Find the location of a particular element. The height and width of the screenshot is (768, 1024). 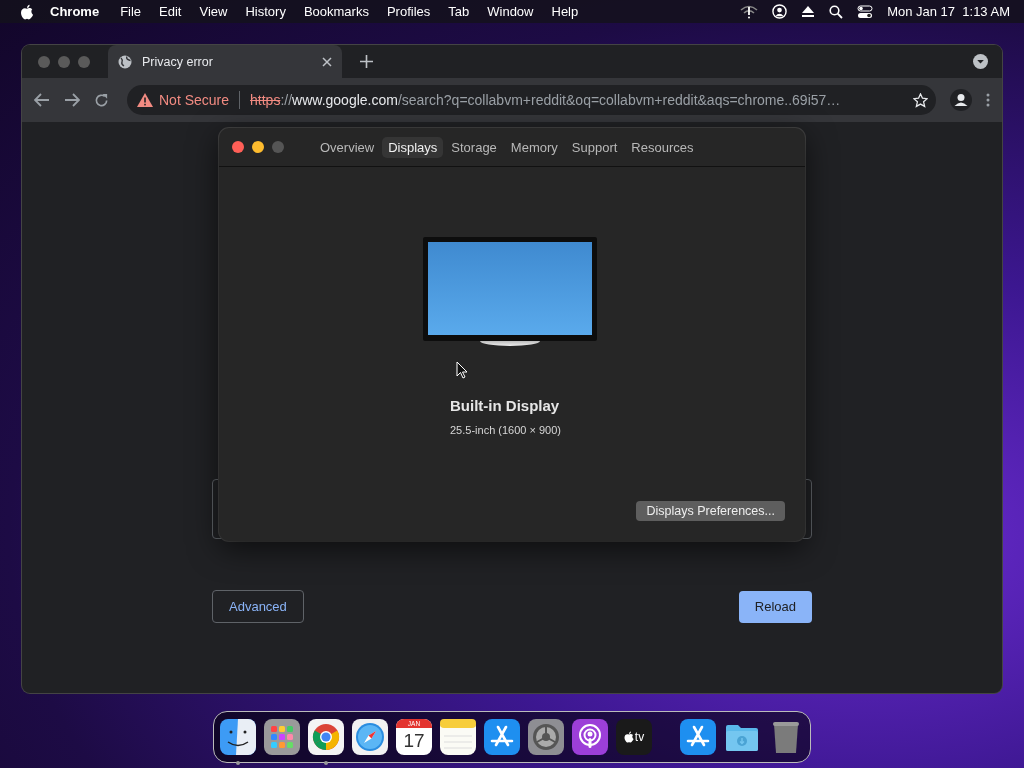

tab-search-icon is located at coordinates (980, 61).